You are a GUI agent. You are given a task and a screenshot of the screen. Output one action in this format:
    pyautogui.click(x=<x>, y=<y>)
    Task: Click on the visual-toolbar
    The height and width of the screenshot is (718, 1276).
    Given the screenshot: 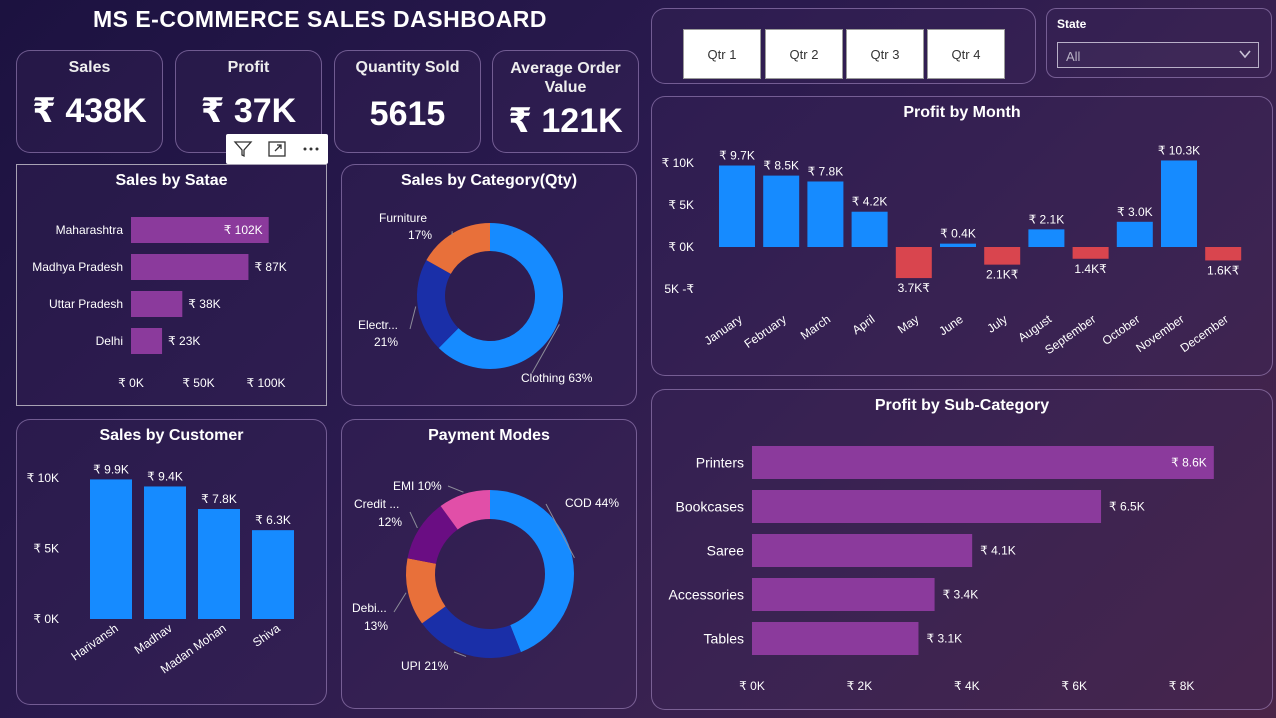 What is the action you would take?
    pyautogui.click(x=277, y=149)
    